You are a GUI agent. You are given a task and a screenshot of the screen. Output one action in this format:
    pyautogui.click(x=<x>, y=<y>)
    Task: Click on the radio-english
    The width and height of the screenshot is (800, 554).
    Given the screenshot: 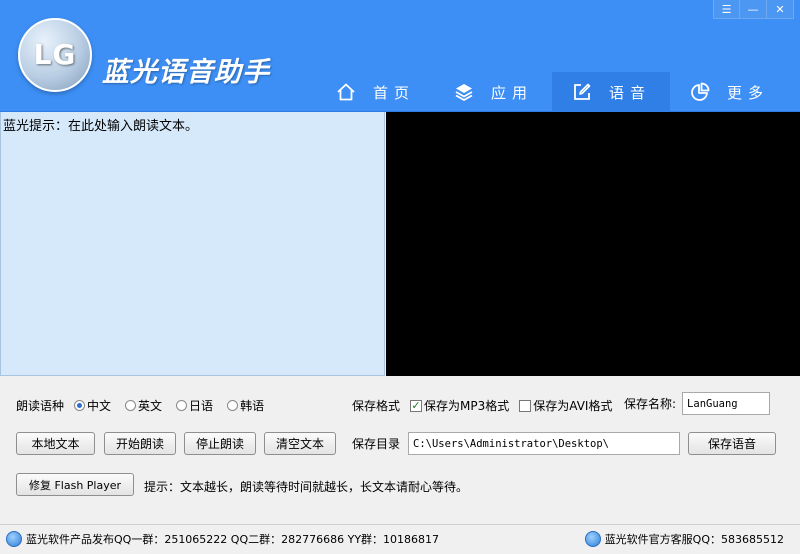 What is the action you would take?
    pyautogui.click(x=131, y=405)
    